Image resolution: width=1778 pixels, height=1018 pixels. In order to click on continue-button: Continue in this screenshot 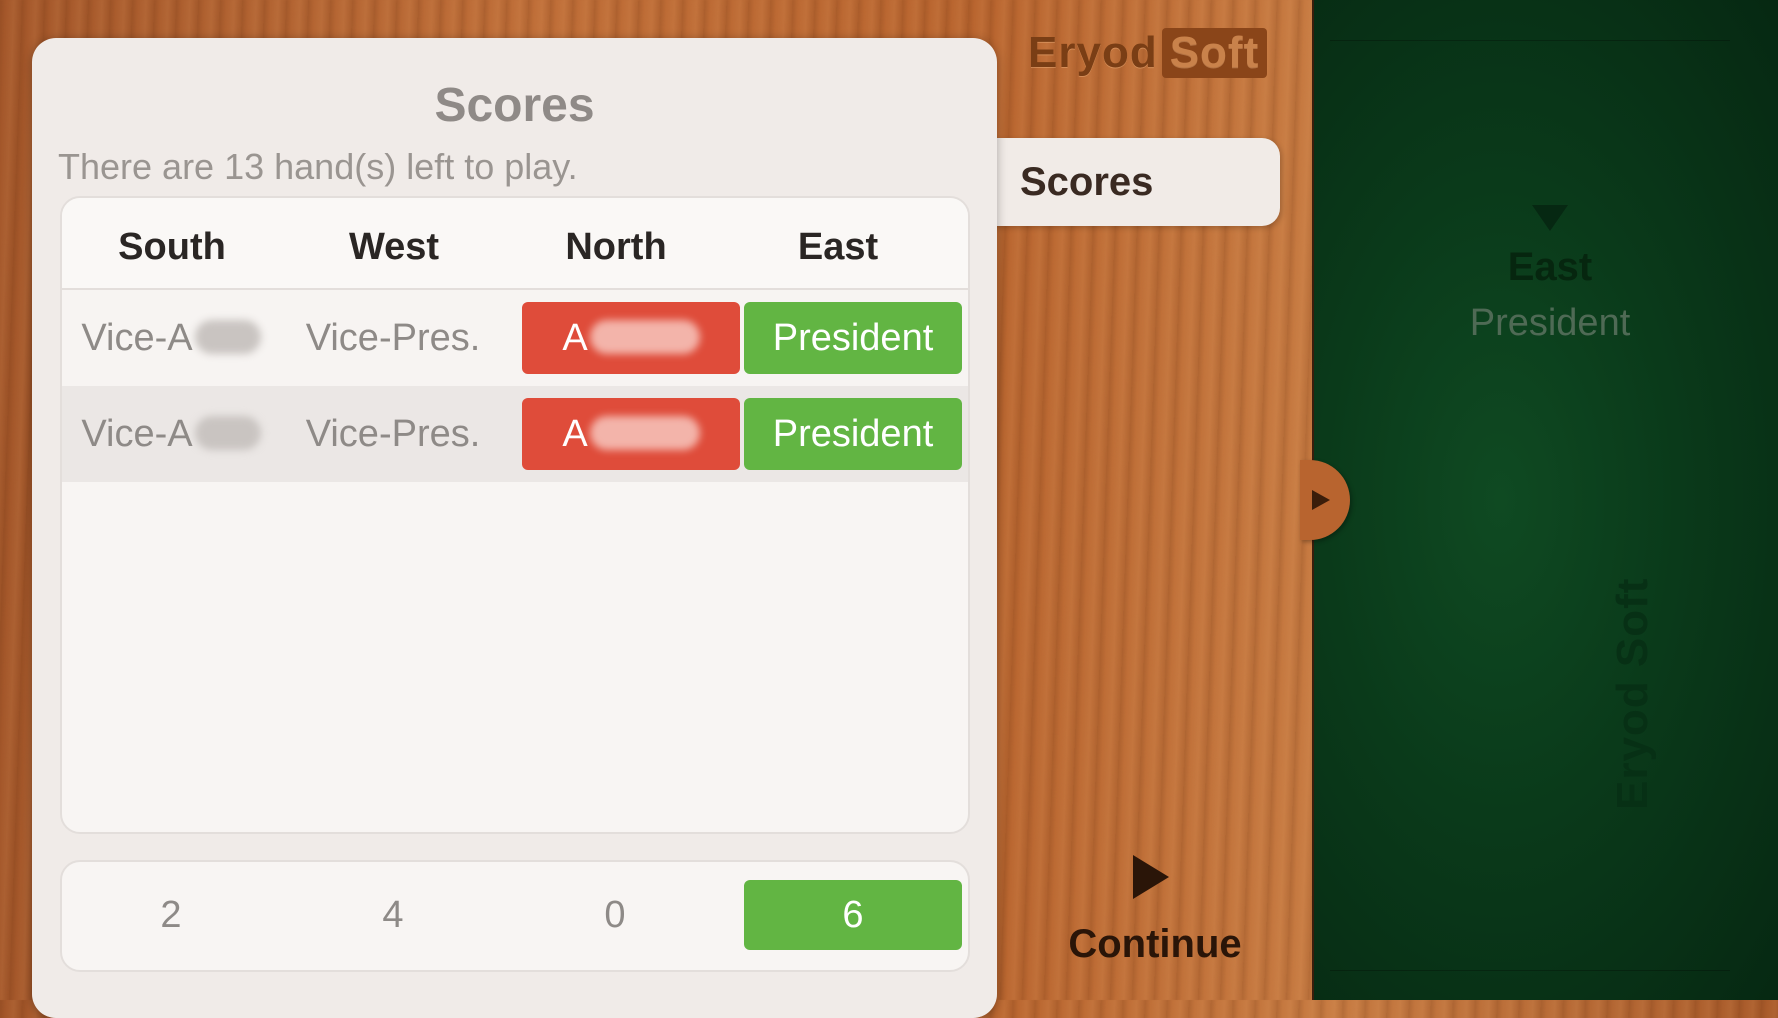, I will do `click(1155, 910)`.